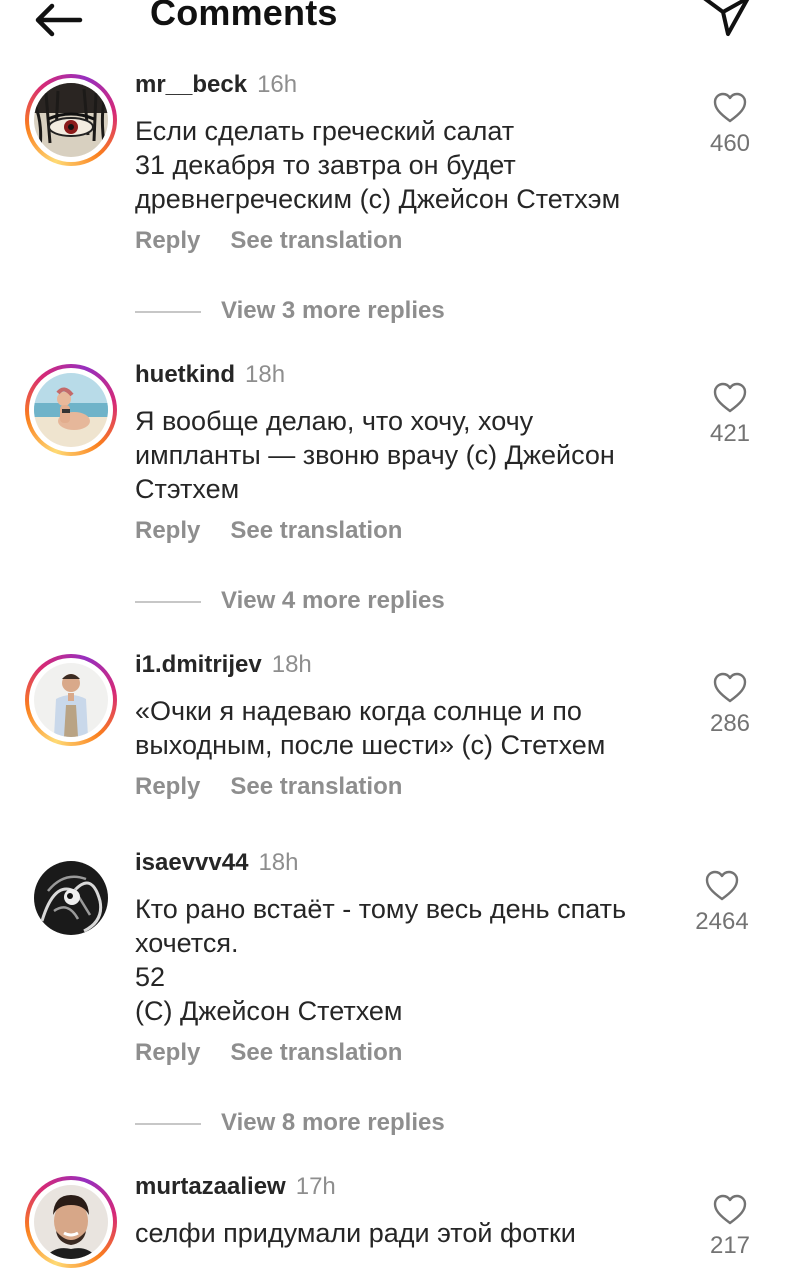  What do you see at coordinates (185, 374) in the screenshot?
I see `username: huetkind` at bounding box center [185, 374].